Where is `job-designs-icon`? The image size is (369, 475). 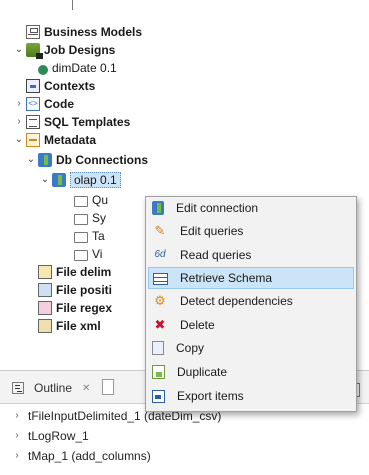
job-designs-icon is located at coordinates (34, 51).